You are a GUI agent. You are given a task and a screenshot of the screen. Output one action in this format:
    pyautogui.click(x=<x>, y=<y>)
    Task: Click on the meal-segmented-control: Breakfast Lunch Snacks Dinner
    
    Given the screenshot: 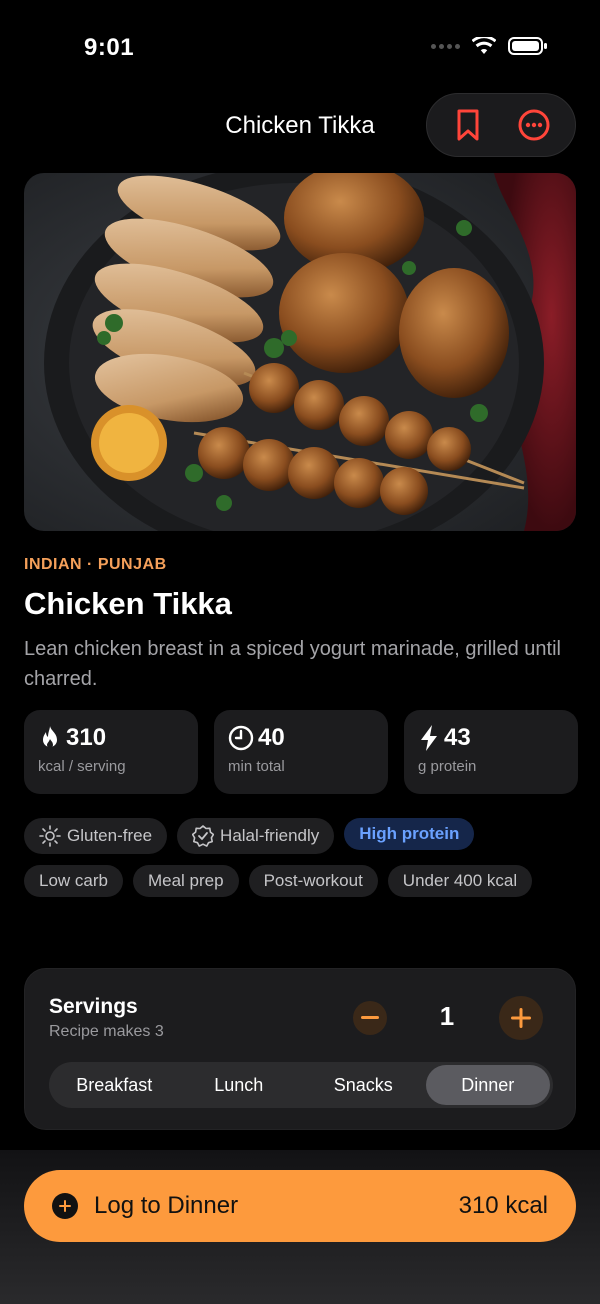 What is the action you would take?
    pyautogui.click(x=301, y=1085)
    